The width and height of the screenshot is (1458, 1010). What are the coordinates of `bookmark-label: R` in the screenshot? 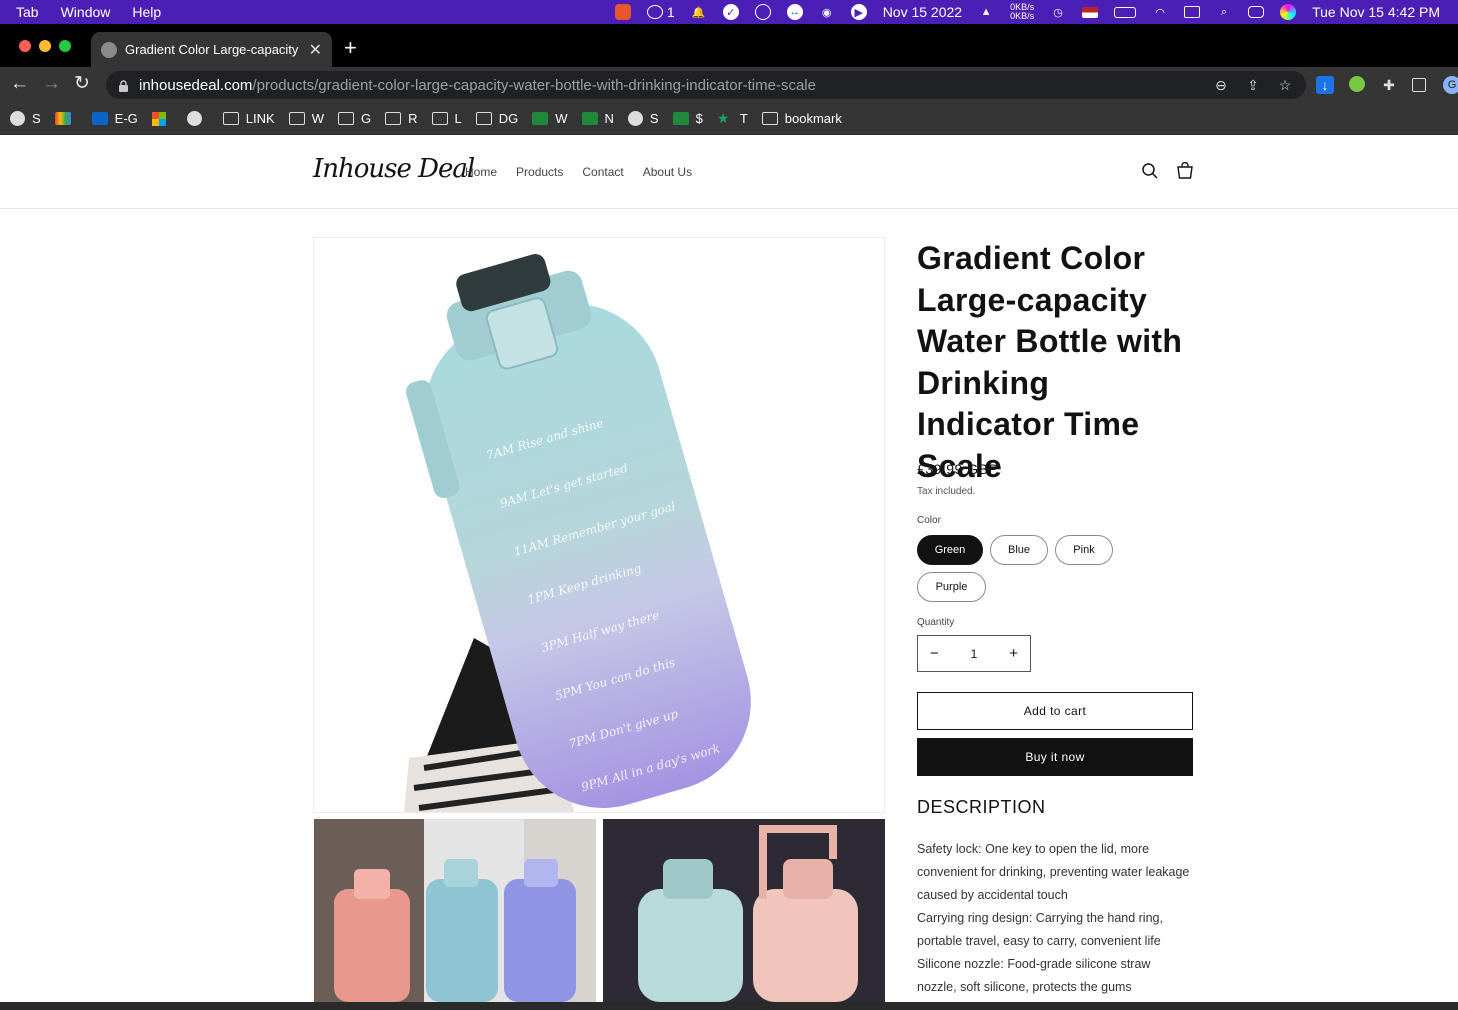 It's located at (413, 118).